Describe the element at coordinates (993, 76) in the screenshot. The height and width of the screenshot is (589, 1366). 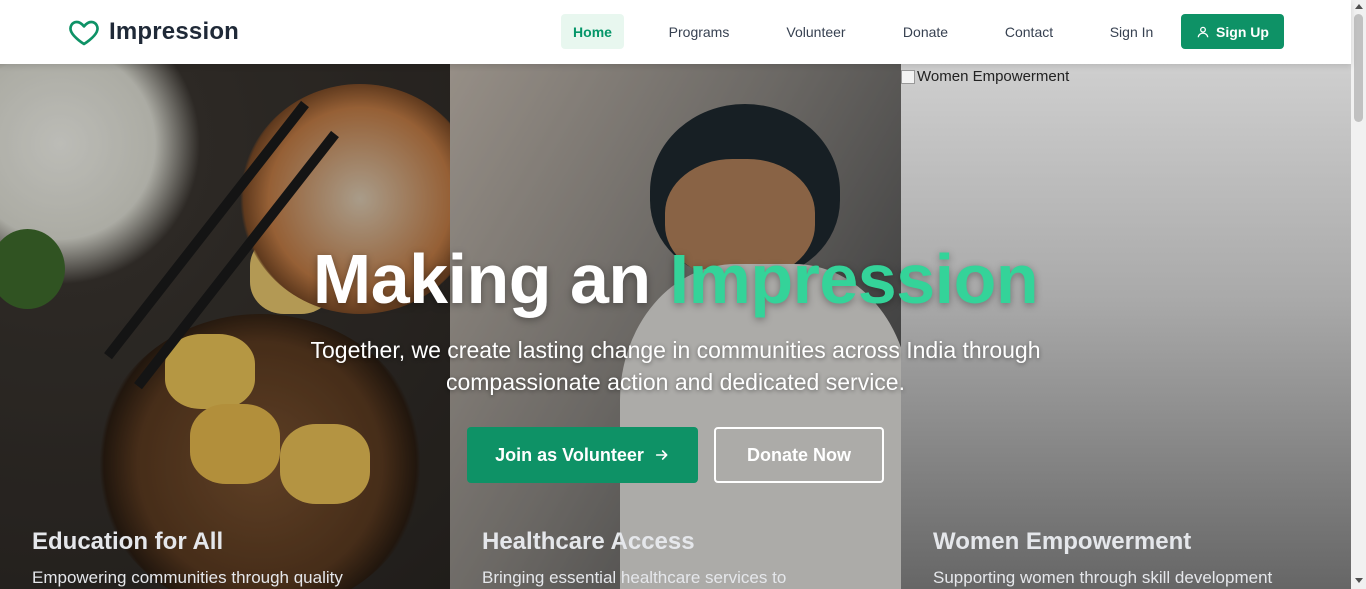
I see `broken-image-alt-text: Women Empowerment` at that location.